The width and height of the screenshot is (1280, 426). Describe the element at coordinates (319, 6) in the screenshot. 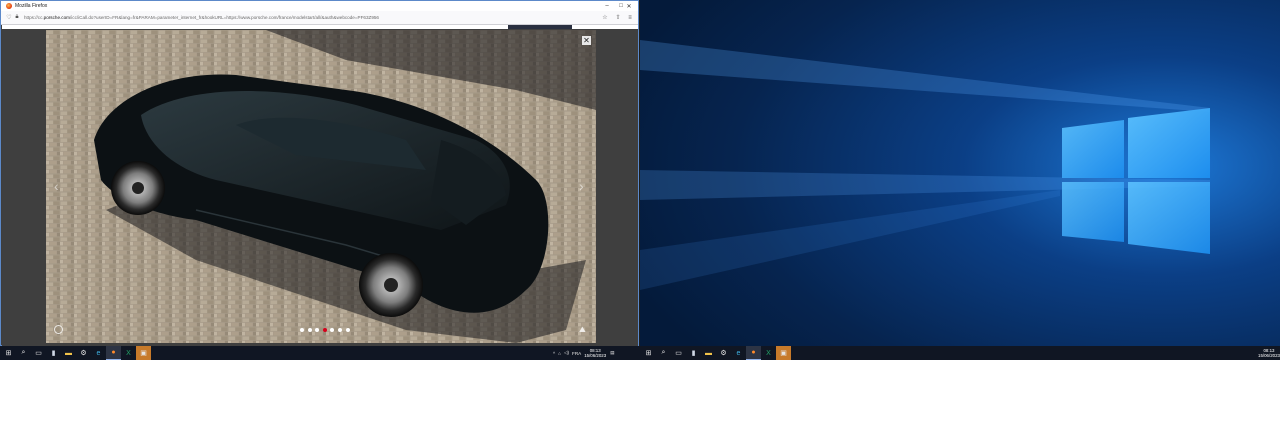

I see `firefox-titlebar: Mozilla Firefox – □ ✕` at that location.